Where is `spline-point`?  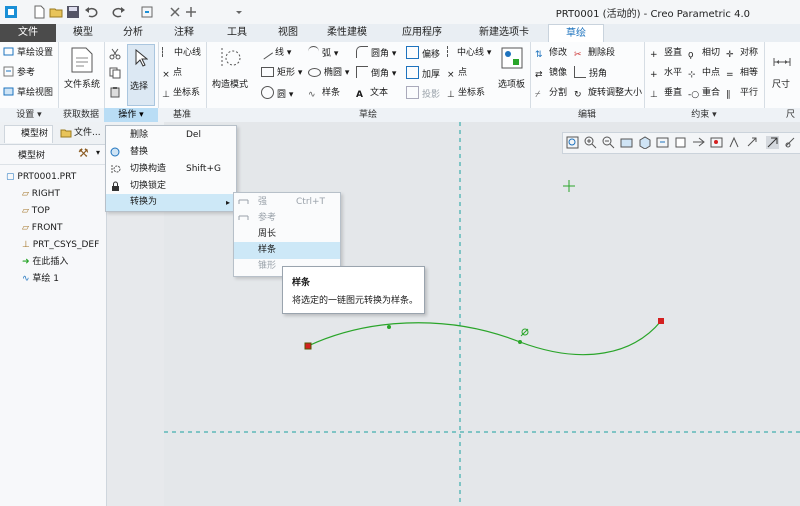
spline-point is located at coordinates (520, 342).